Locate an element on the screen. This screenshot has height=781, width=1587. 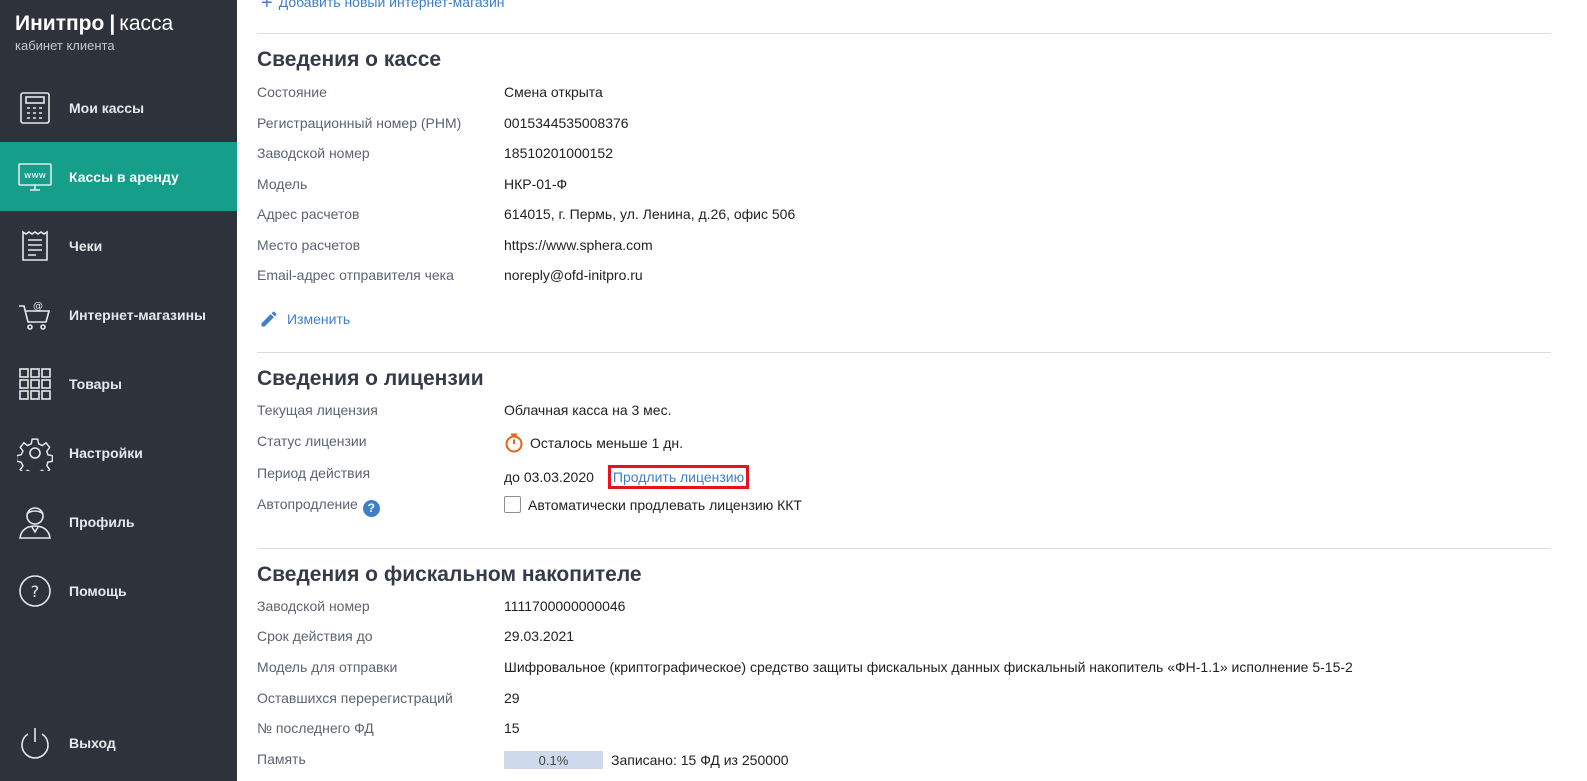
brand-logo: Инитпро | касса кабинет клиента is located at coordinates (94, 32).